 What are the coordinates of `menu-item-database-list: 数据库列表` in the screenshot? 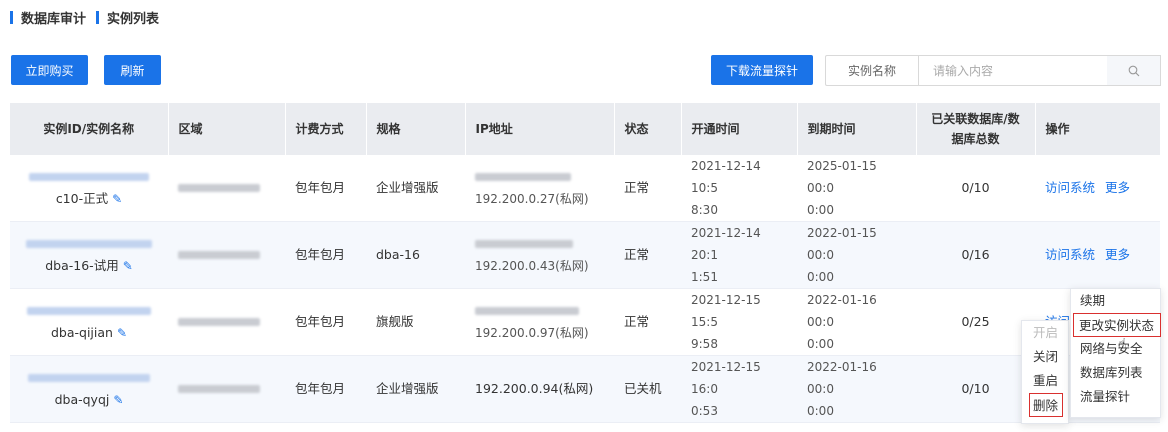 It's located at (1115, 373).